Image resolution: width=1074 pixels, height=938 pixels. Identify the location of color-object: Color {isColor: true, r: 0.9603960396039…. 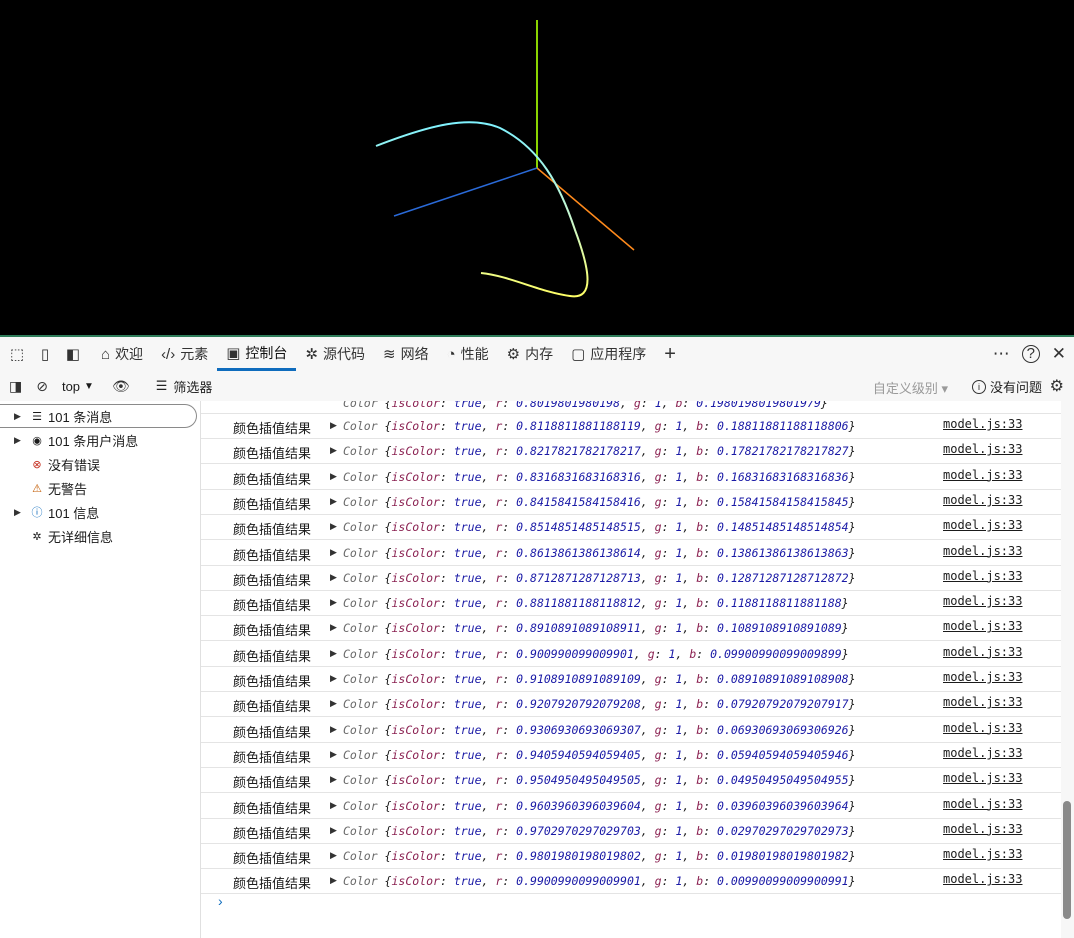
(599, 806).